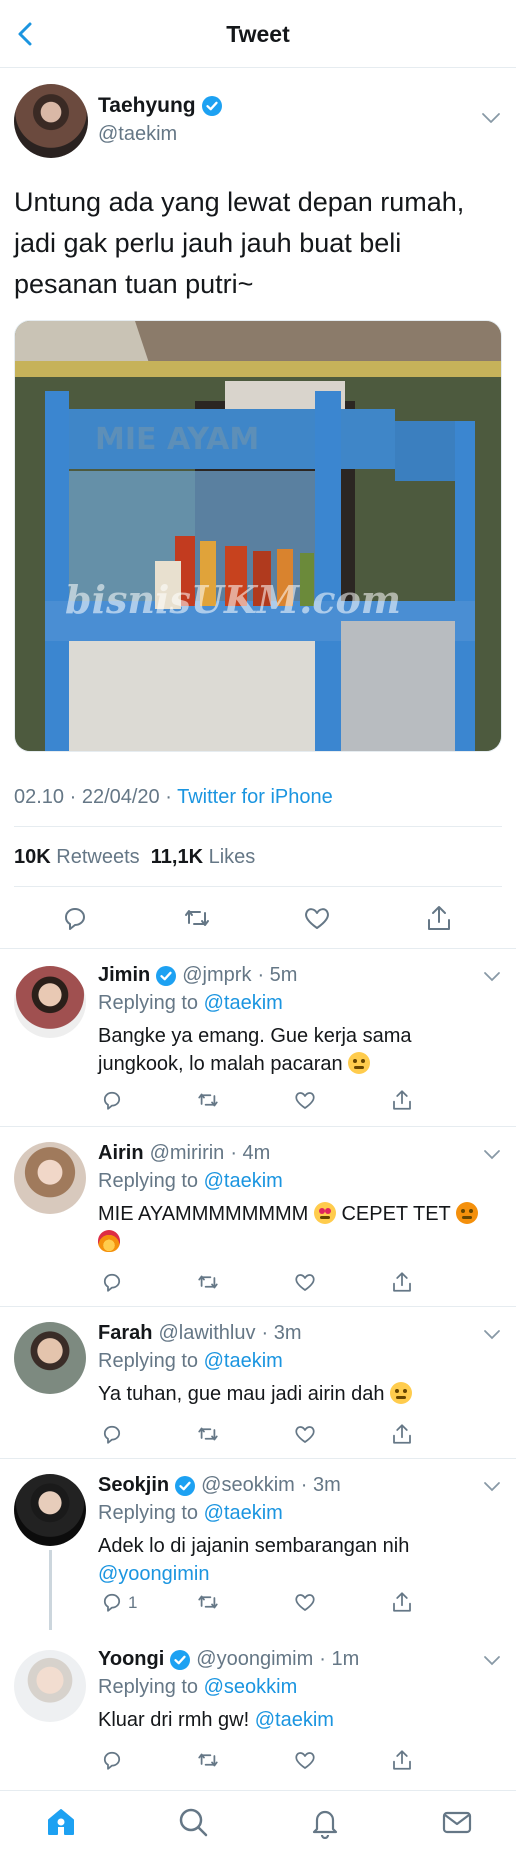  What do you see at coordinates (258, 34) in the screenshot?
I see `header: Tweet` at bounding box center [258, 34].